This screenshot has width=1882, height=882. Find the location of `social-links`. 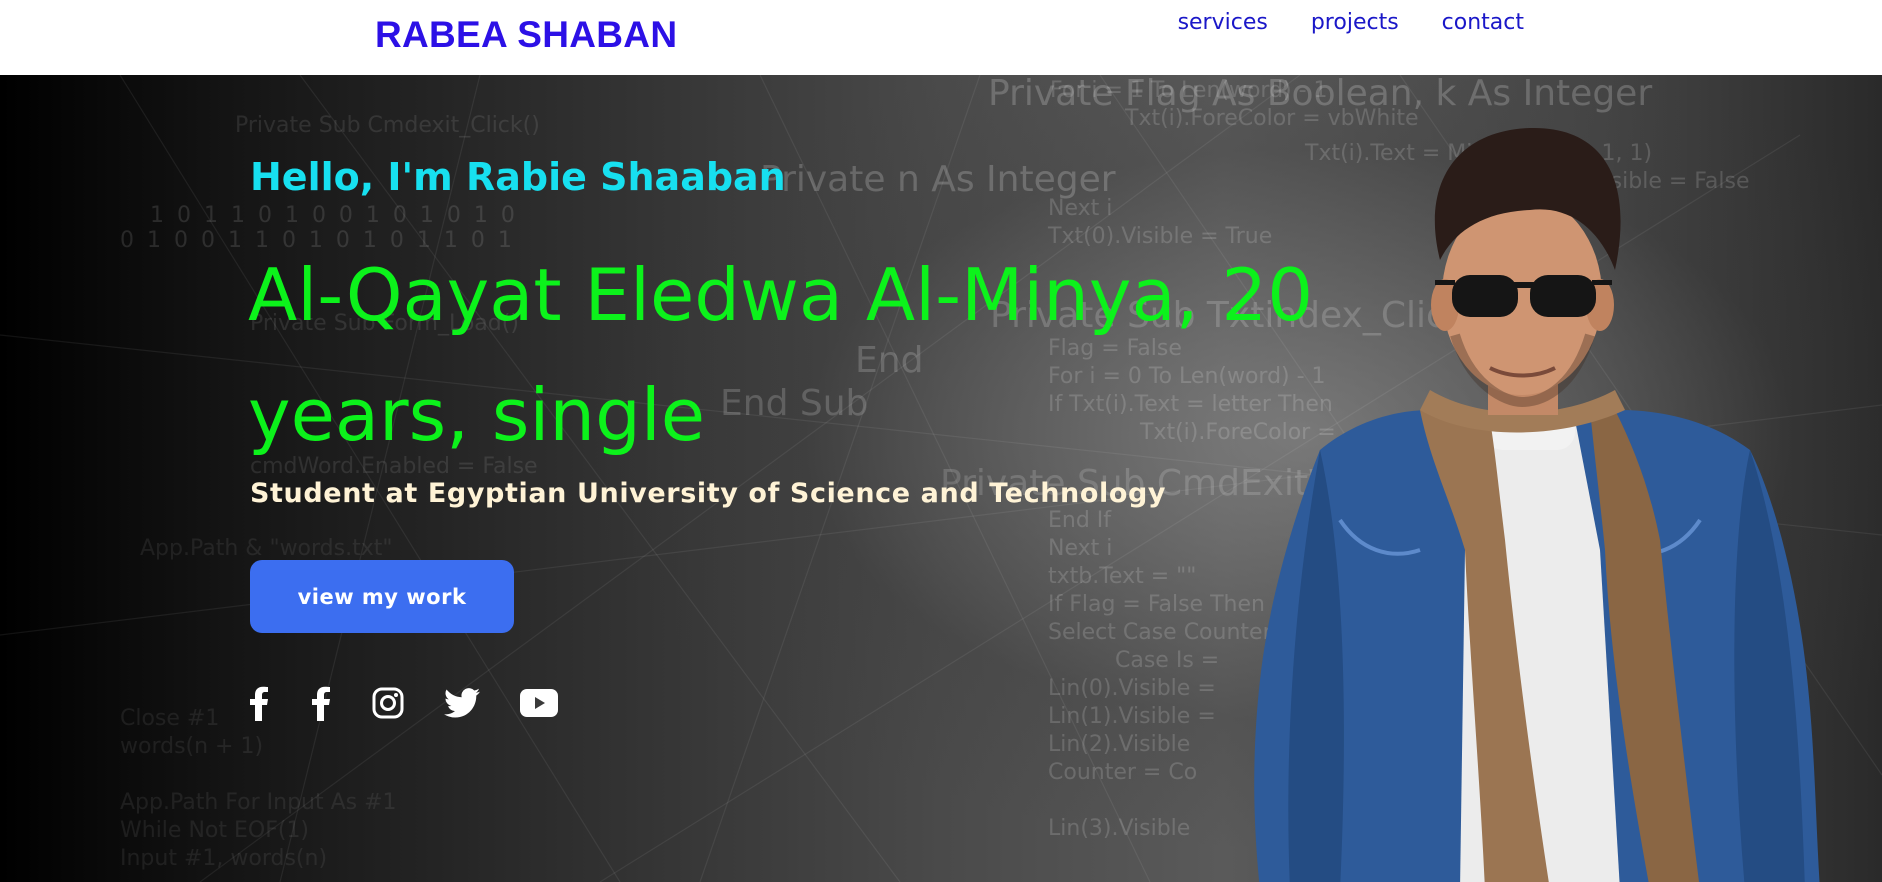

social-links is located at coordinates (403, 705).